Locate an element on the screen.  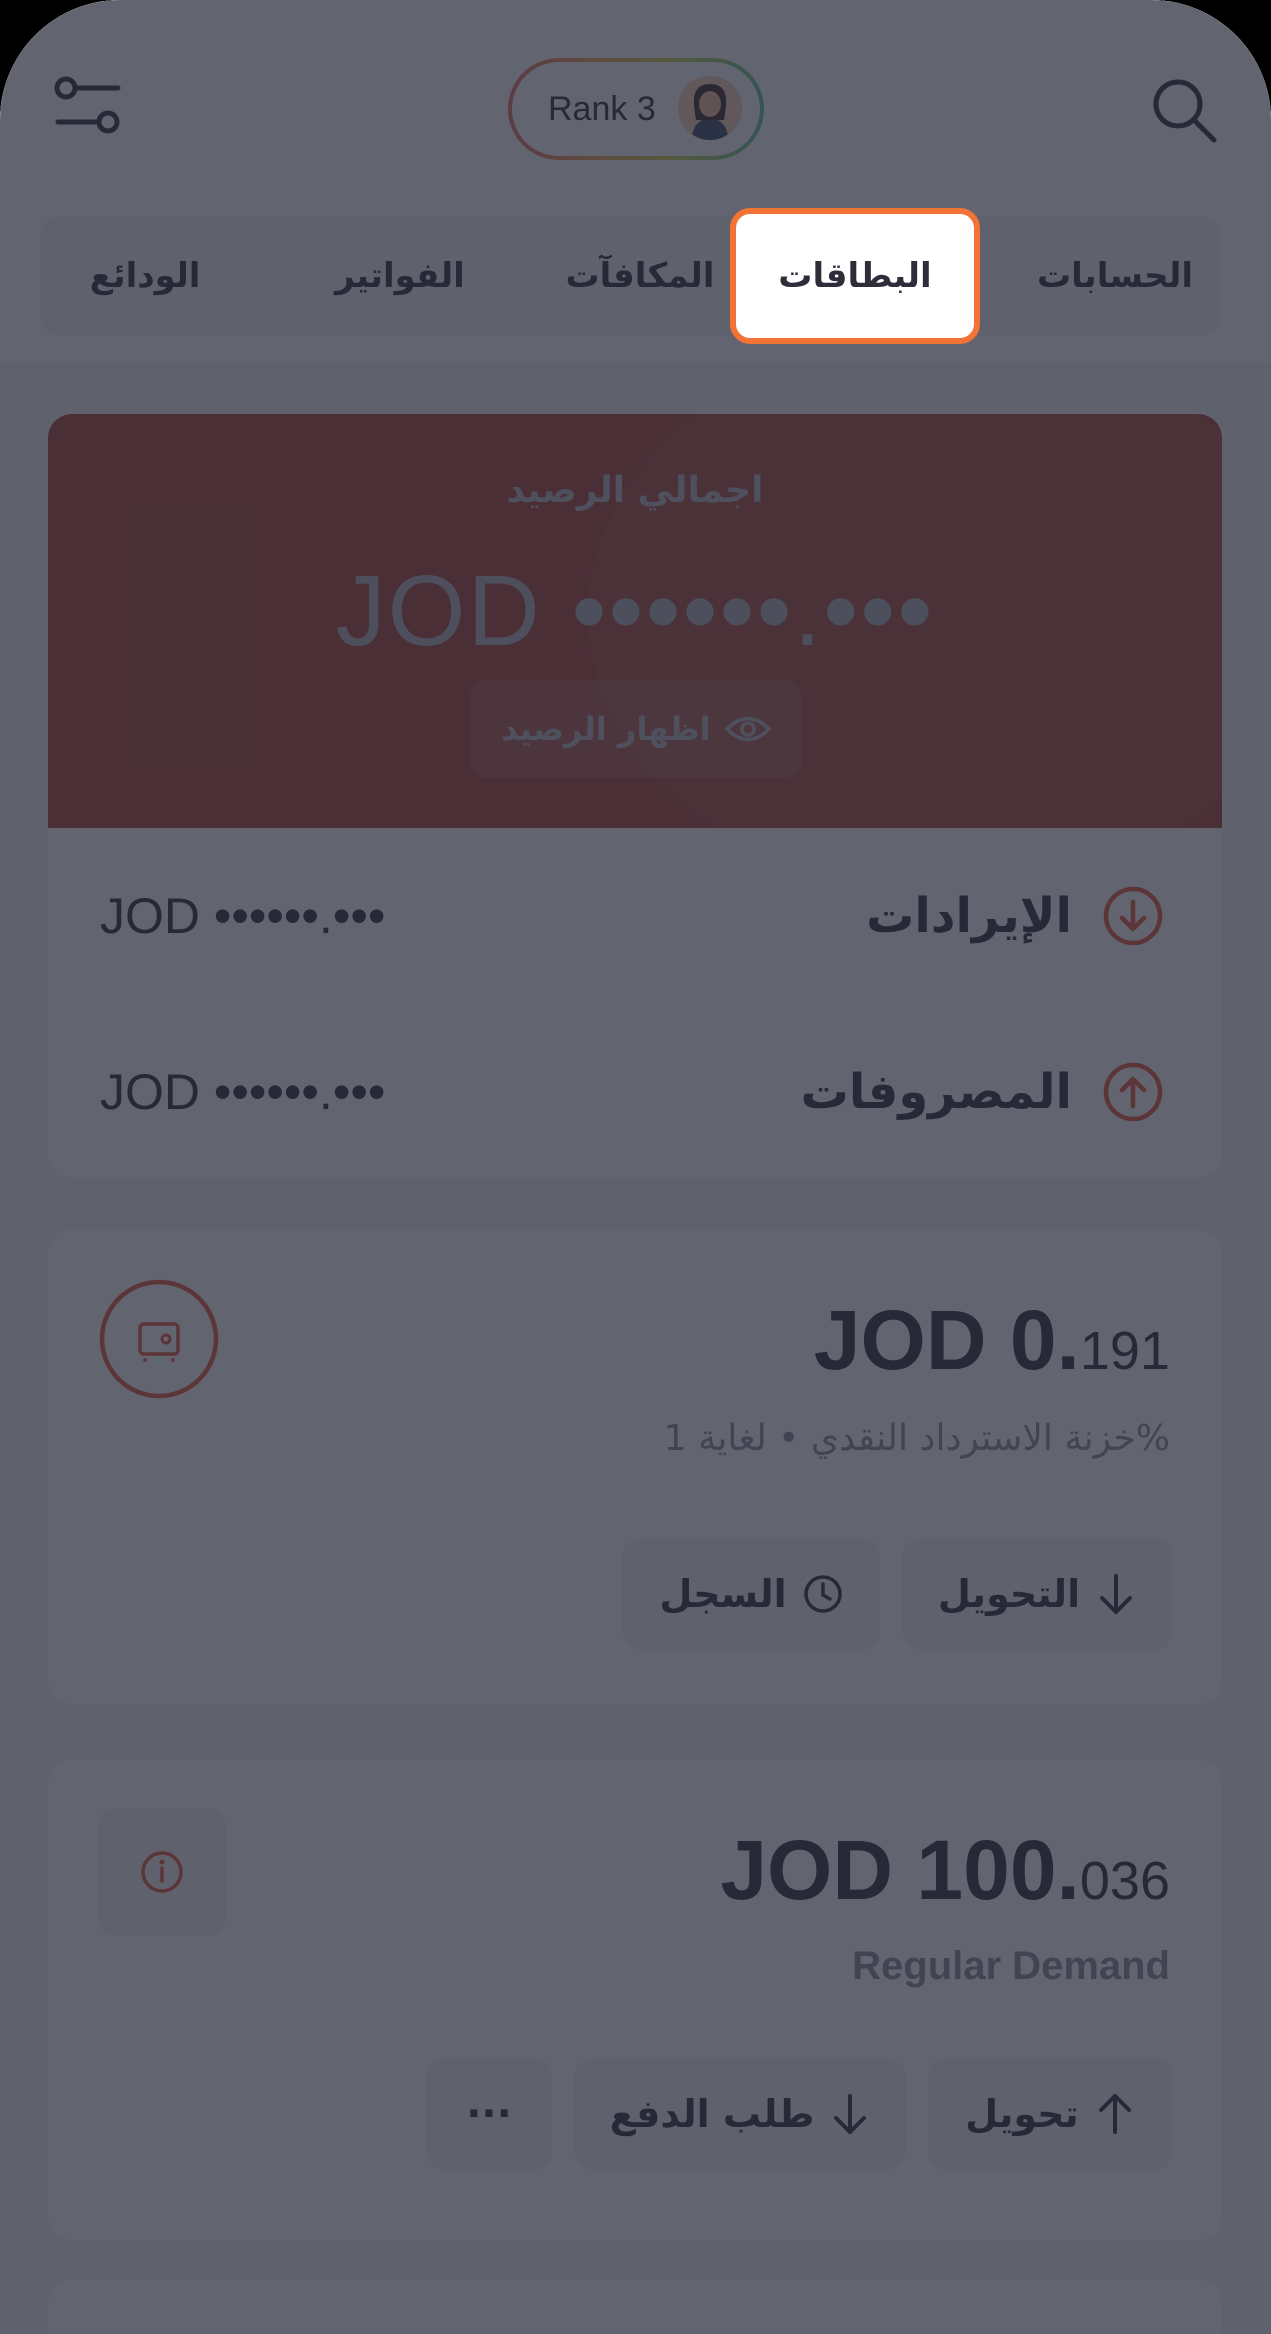
cashback-subtitle: خزنة الاسترداد النقدي • لغاية 1% is located at coordinates (916, 1438).